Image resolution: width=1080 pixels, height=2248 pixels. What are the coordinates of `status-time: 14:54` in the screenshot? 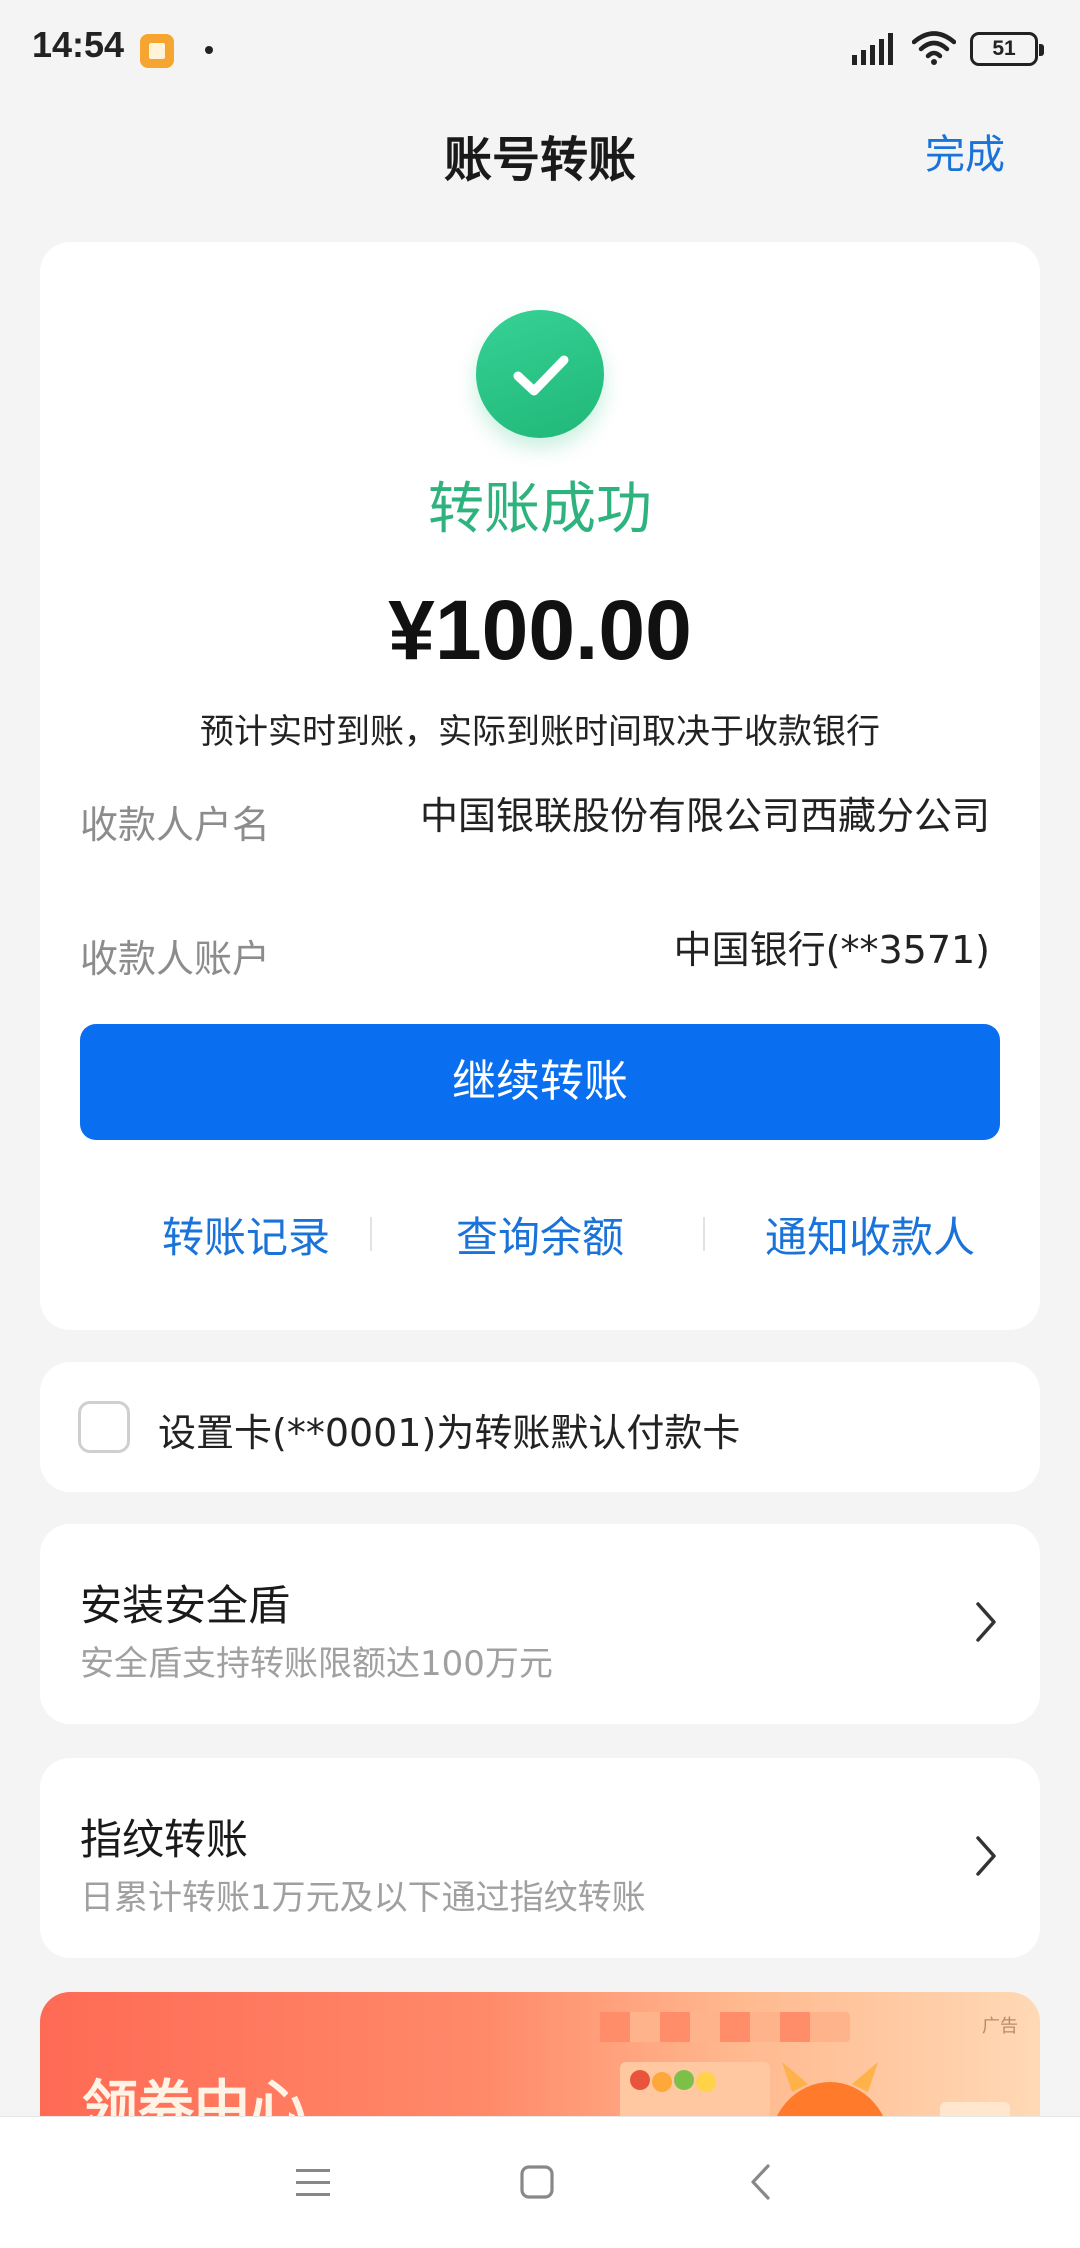 It's located at (78, 44).